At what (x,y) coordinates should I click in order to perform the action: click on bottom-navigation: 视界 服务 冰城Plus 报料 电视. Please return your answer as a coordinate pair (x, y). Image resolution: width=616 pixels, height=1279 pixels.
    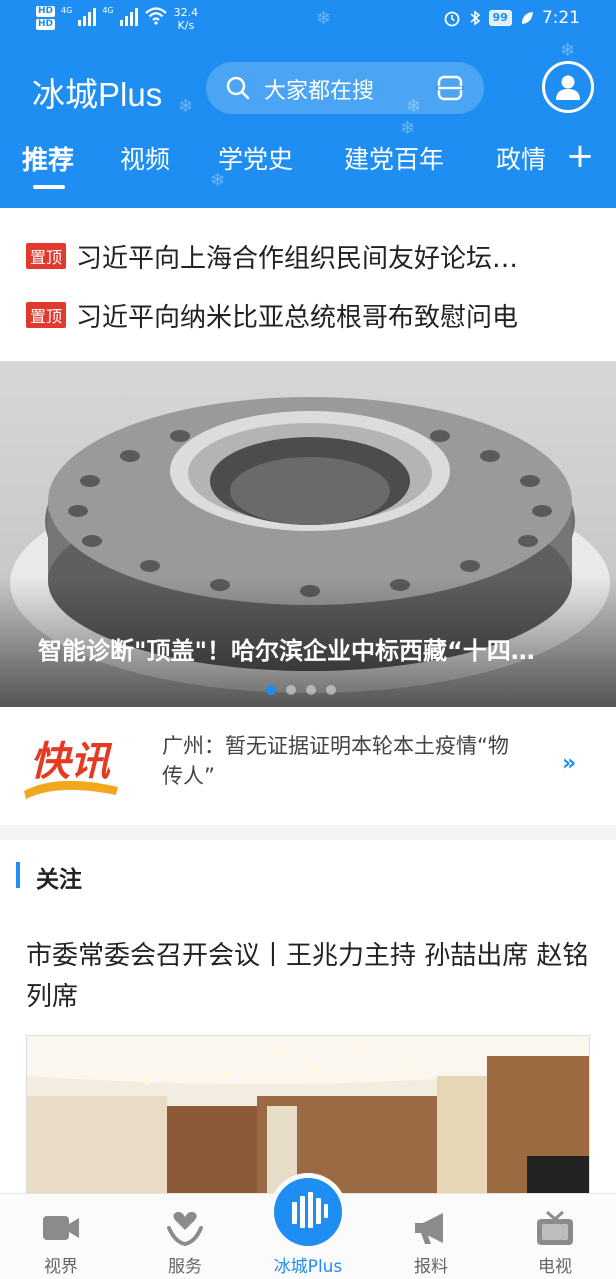
    Looking at the image, I should click on (308, 1228).